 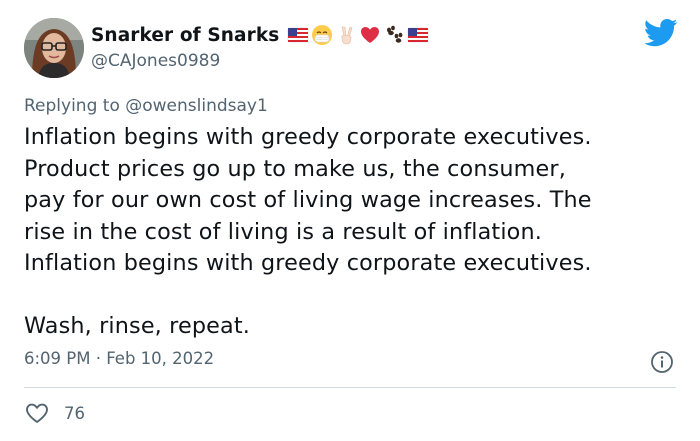 What do you see at coordinates (358, 35) in the screenshot?
I see `name-emojis` at bounding box center [358, 35].